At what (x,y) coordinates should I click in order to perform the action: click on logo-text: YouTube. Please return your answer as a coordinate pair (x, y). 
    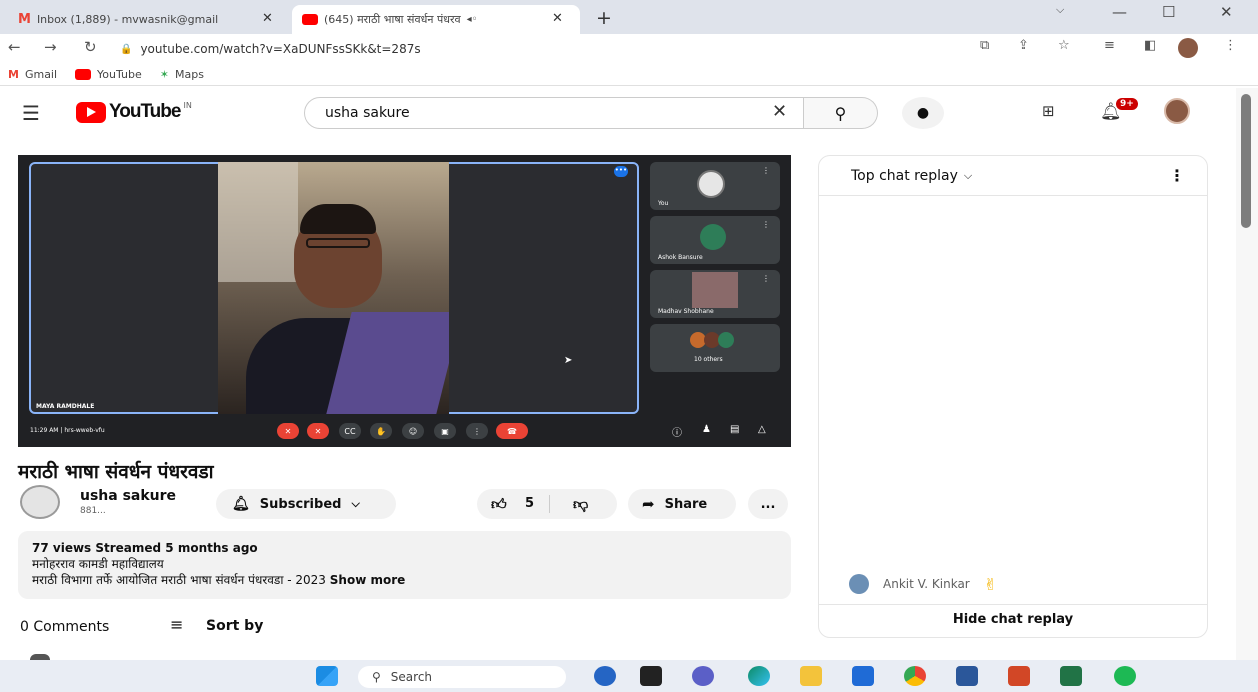
    Looking at the image, I should click on (145, 111).